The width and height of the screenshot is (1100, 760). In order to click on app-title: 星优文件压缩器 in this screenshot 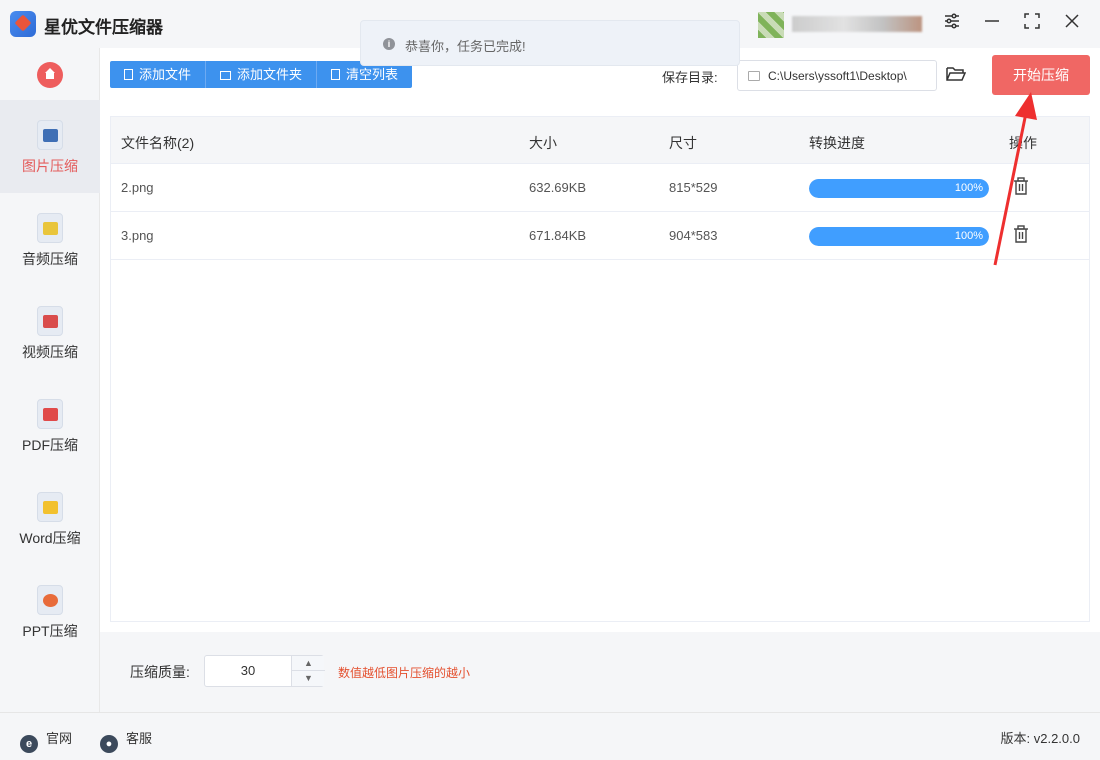, I will do `click(103, 27)`.